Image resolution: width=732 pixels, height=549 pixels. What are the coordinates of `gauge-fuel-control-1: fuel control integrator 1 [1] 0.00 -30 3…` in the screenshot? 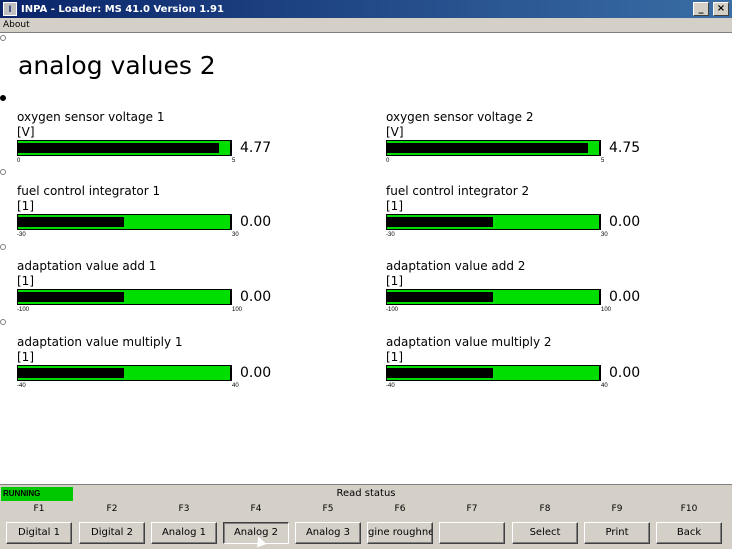 It's located at (167, 219).